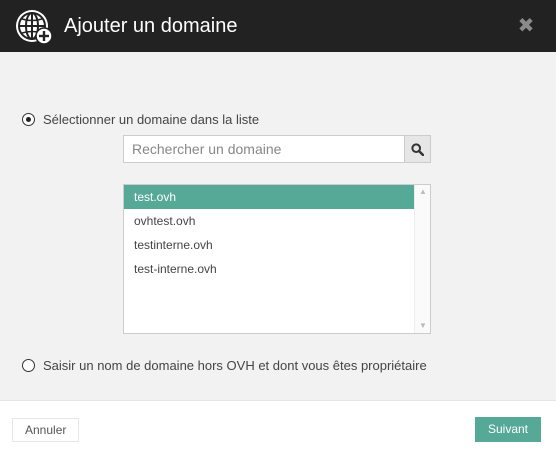 This screenshot has height=456, width=556. I want to click on list-item: test.ovh, so click(269, 197).